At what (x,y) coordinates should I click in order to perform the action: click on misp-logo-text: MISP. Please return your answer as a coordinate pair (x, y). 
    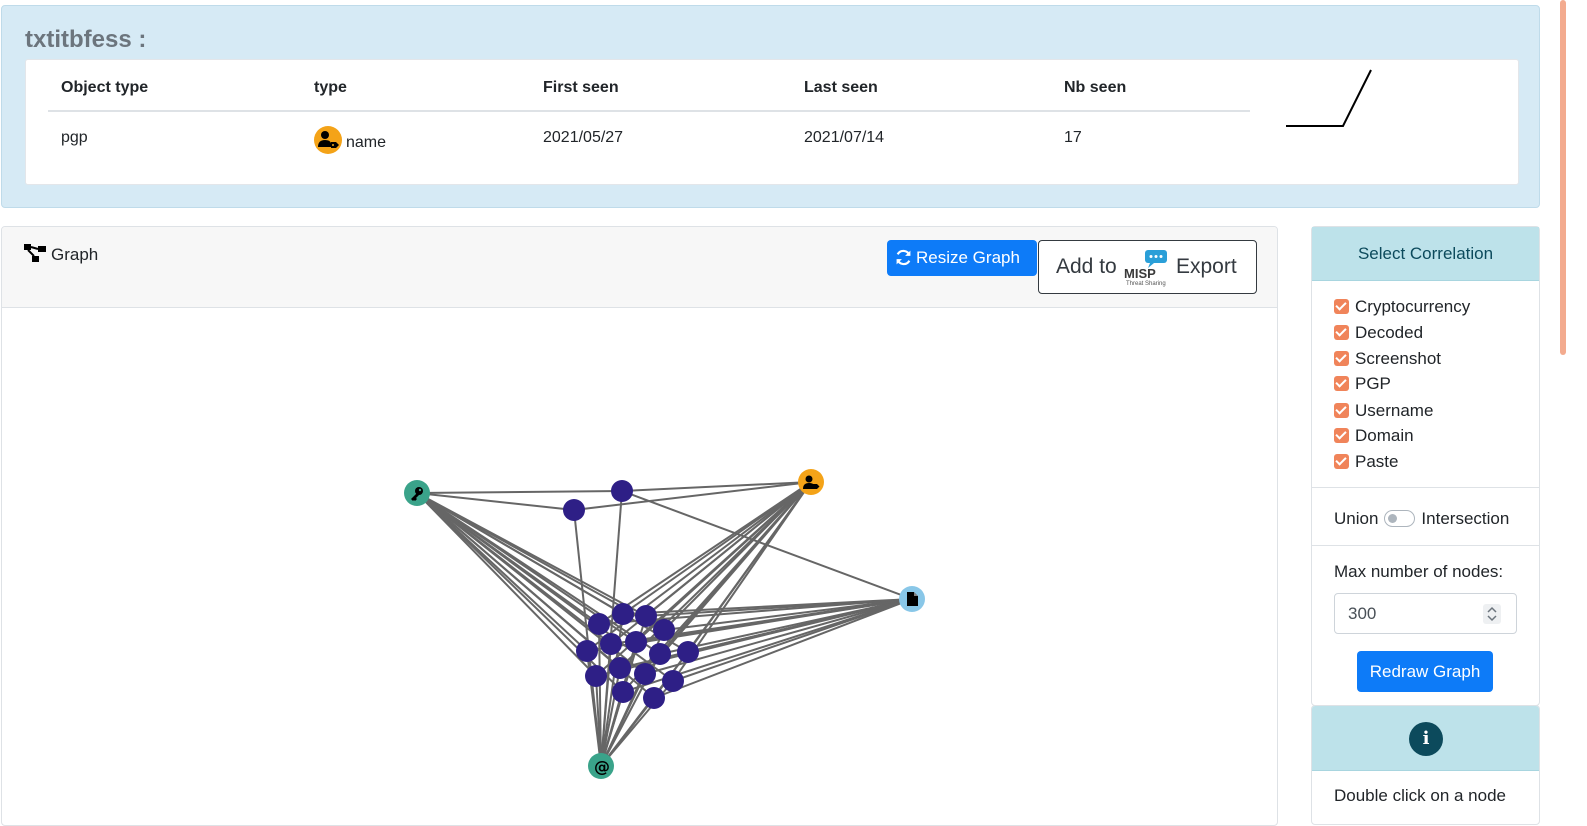
    Looking at the image, I should click on (1140, 273).